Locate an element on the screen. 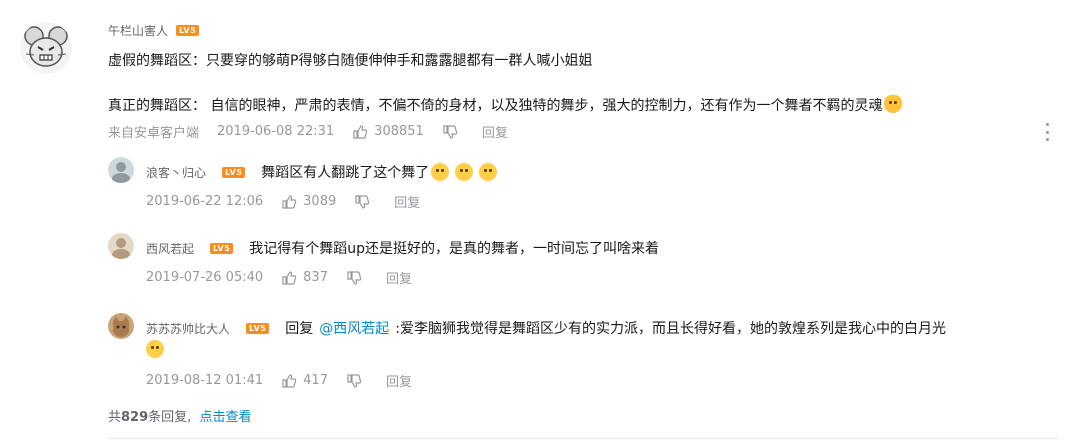  mouse-avatar-icon is located at coordinates (46, 46).